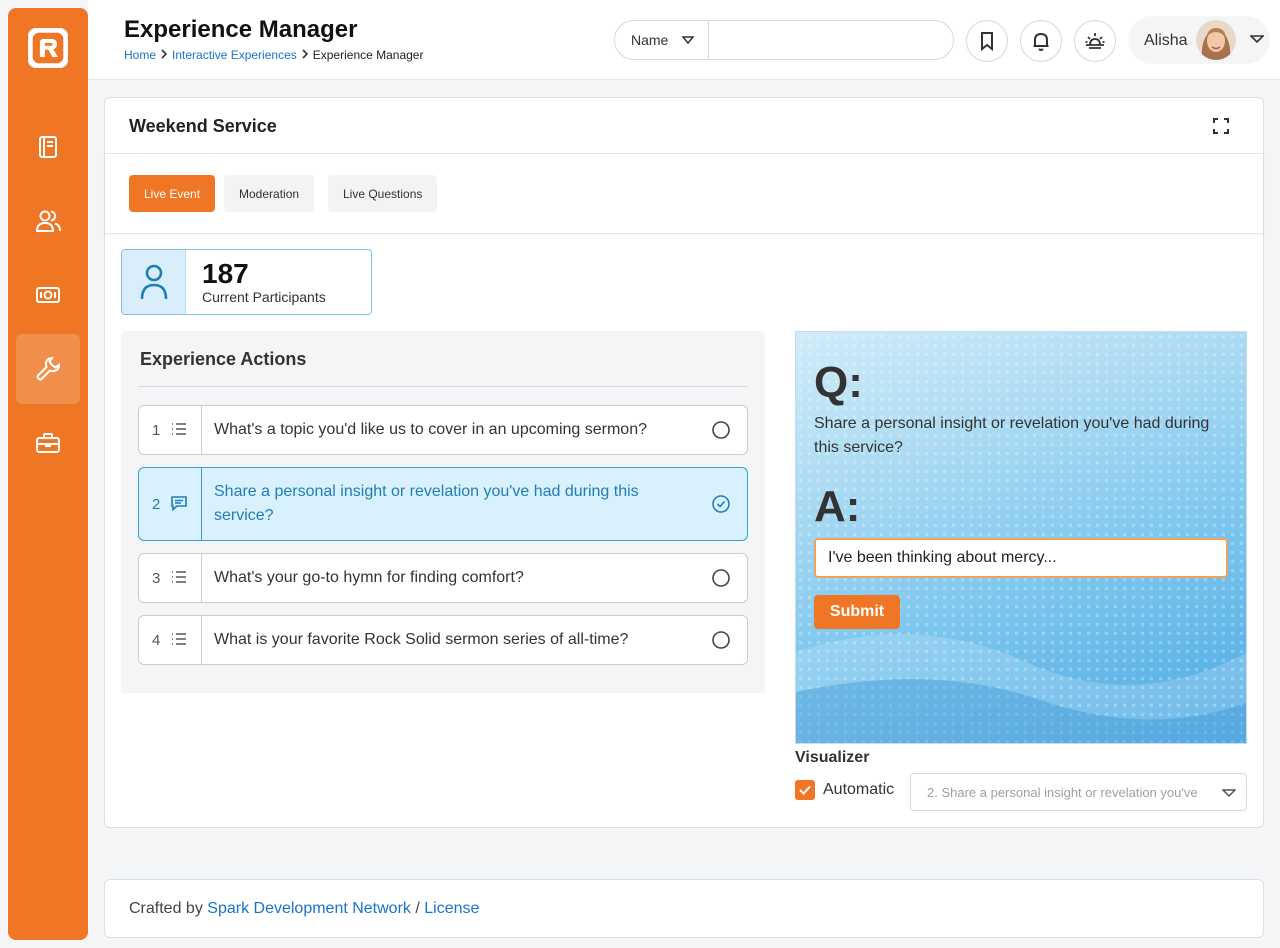 This screenshot has height=948, width=1280. What do you see at coordinates (269, 193) in the screenshot?
I see `tab-moderation: Moderation` at bounding box center [269, 193].